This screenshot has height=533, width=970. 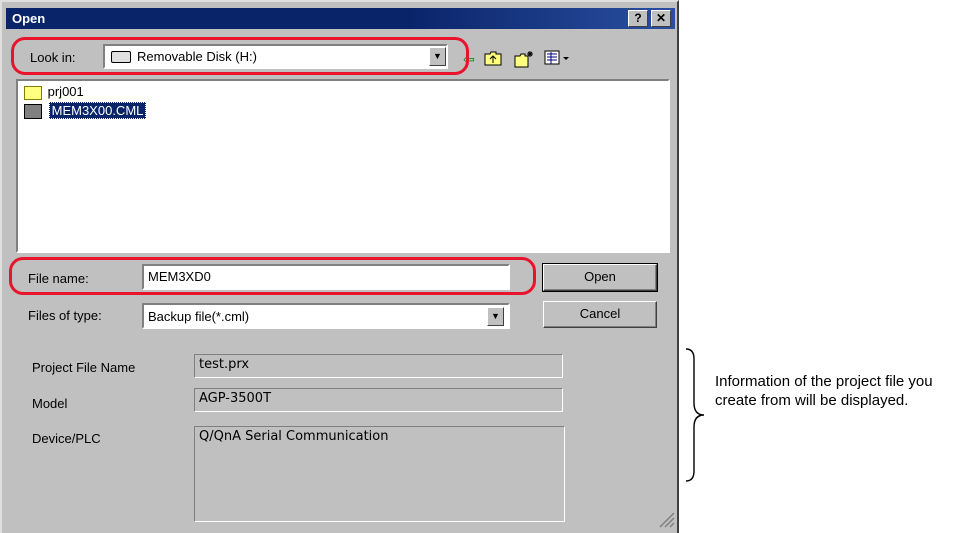 I want to click on project-file-name-label: Project File Name, so click(x=84, y=367).